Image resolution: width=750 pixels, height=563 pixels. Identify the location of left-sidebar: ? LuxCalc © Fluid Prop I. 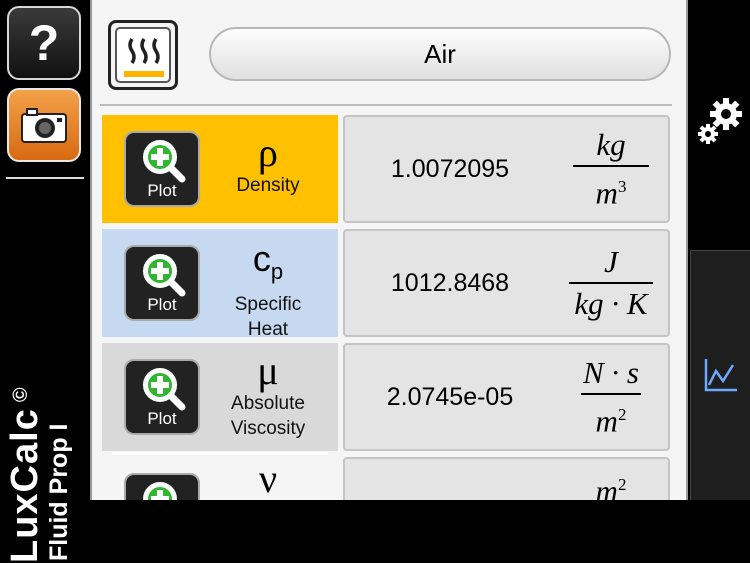
(45, 281).